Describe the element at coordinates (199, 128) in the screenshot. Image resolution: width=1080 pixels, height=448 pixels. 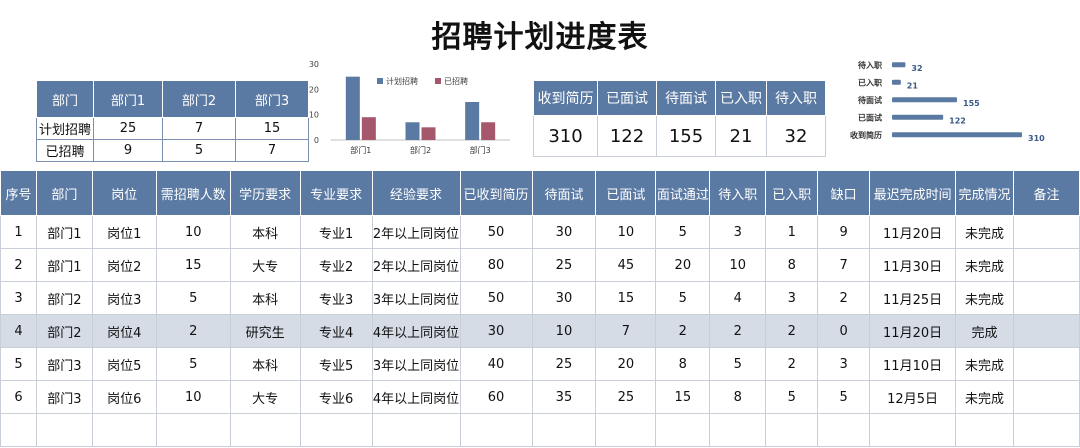
I see `summary-cell: 7` at that location.